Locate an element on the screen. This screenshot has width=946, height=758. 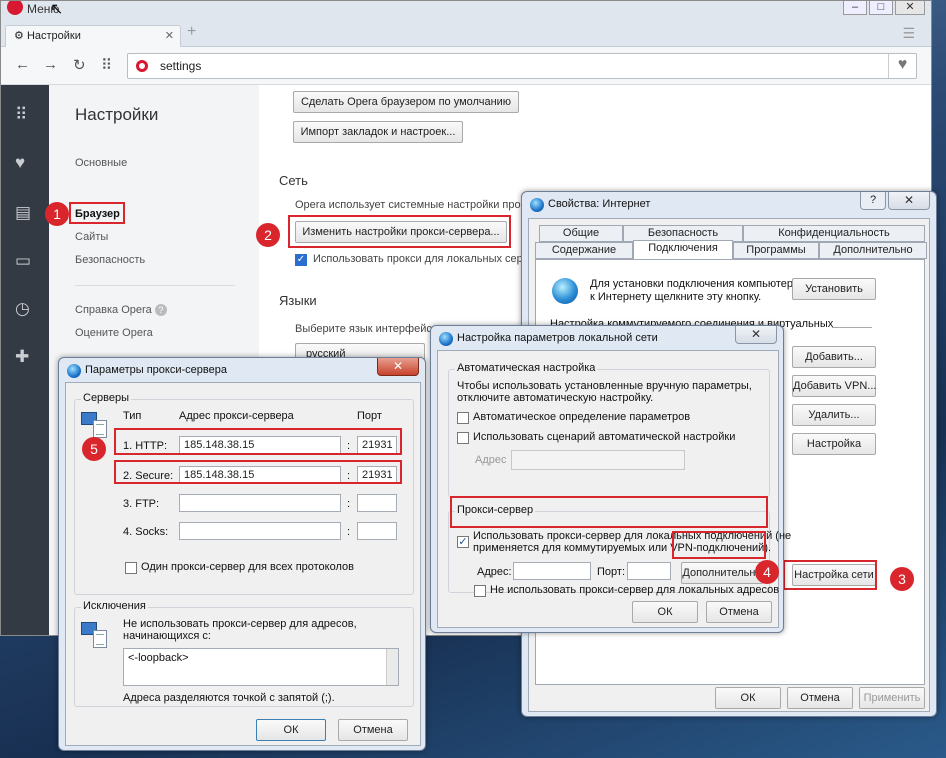
nav-link-rate: Оцените Opera is located at coordinates (114, 333).